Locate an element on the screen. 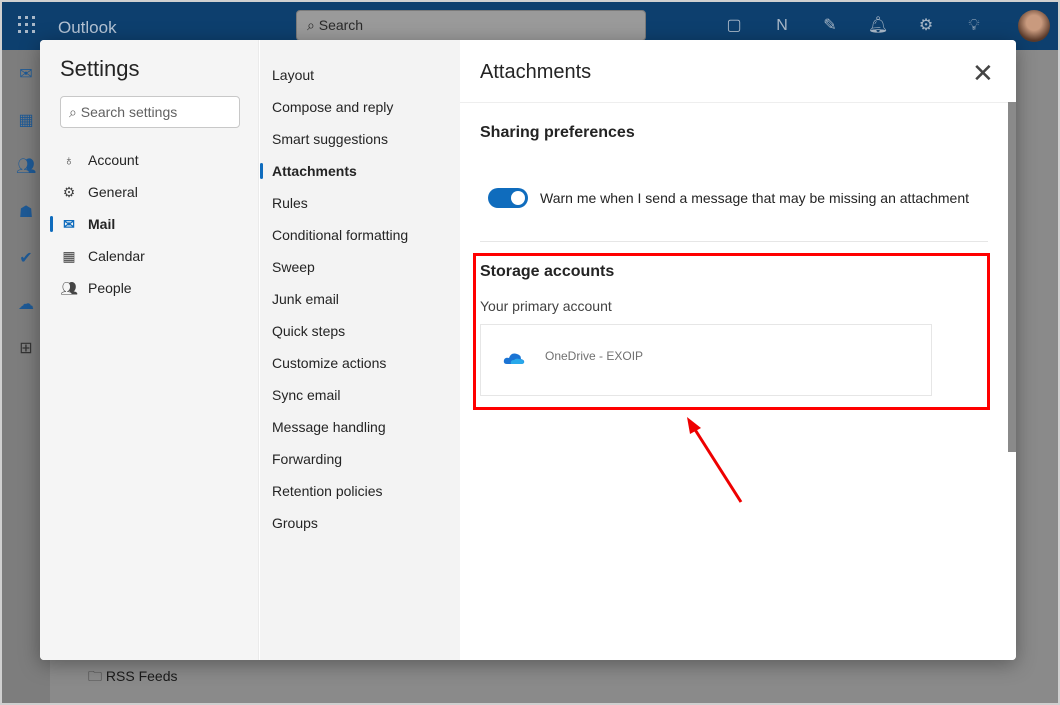  groups-icon: ☗ is located at coordinates (26, 212).